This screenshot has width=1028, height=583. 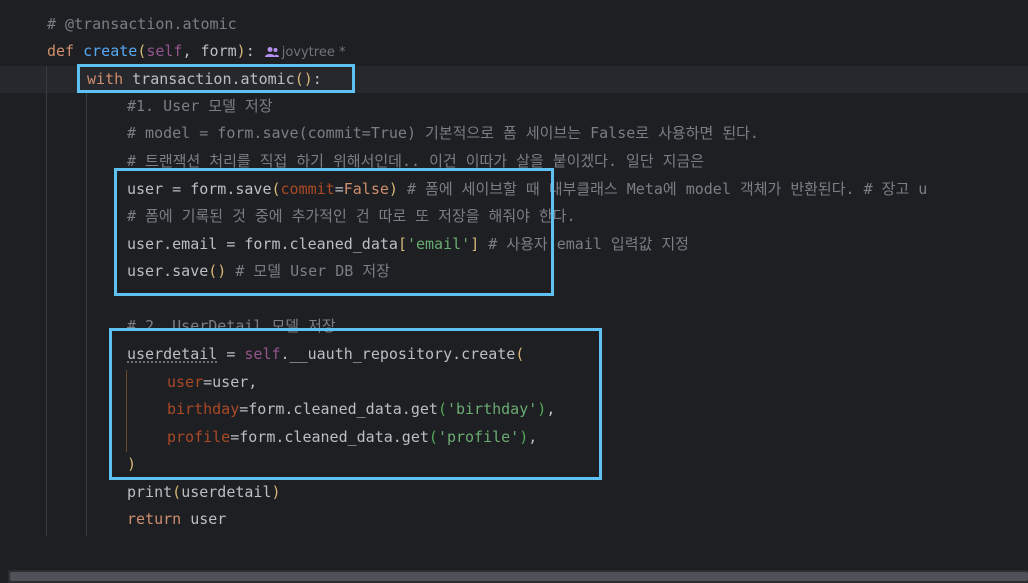 I want to click on people-icon, so click(x=271, y=52).